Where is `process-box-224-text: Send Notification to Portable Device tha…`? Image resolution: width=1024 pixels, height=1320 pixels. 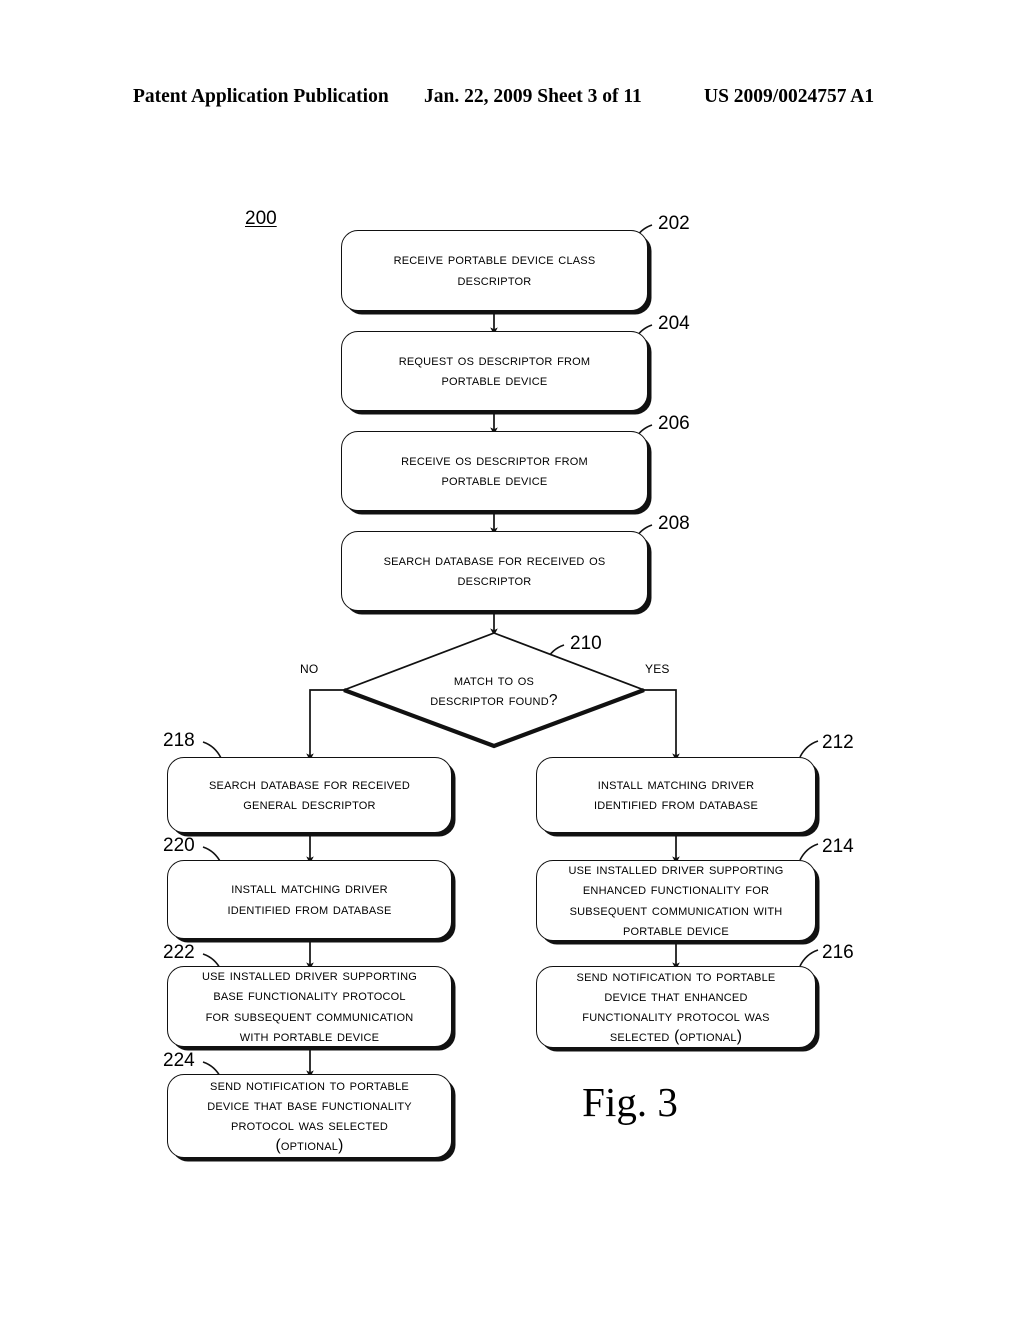
process-box-224-text: Send Notification to Portable Device tha… is located at coordinates (309, 1115).